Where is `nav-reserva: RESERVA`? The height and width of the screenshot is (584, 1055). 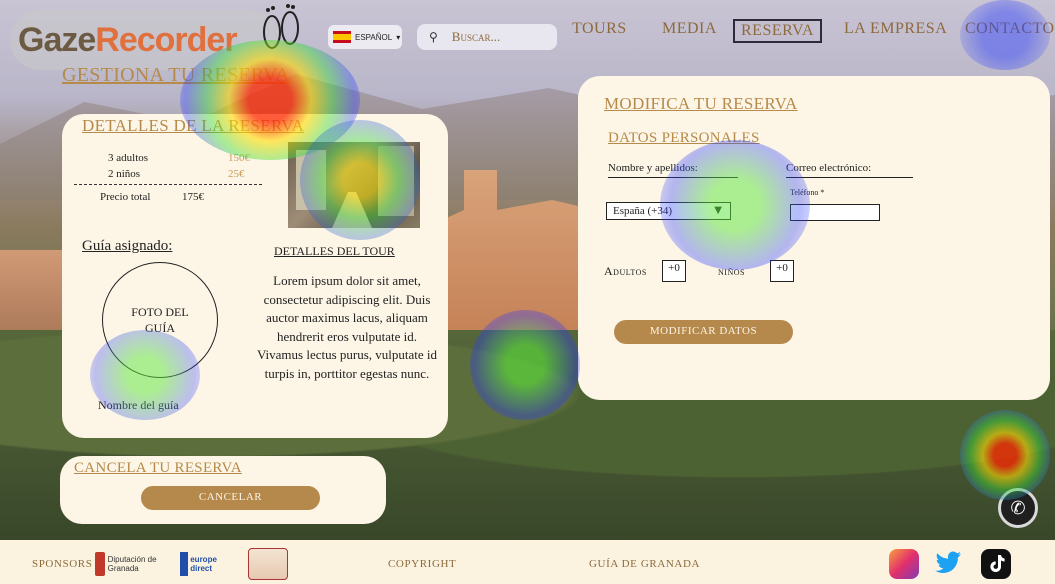 nav-reserva: RESERVA is located at coordinates (778, 31).